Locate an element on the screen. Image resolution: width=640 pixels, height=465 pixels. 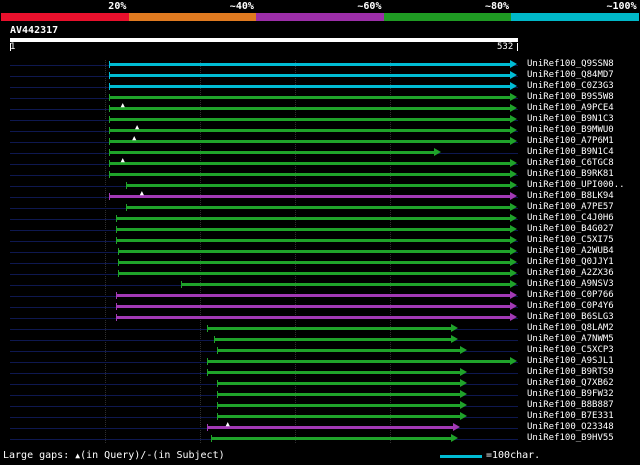
hit-label: UniRef100_A7P6M1 is located at coordinates (570, 141).